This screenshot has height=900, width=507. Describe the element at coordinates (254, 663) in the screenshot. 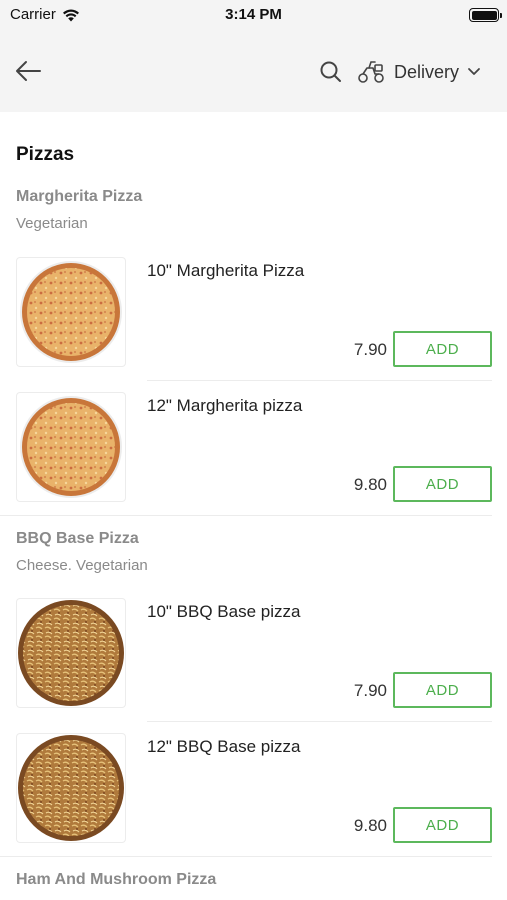

I see `menu-item: 10" BBQ Base pizza 7.90 ADD` at that location.